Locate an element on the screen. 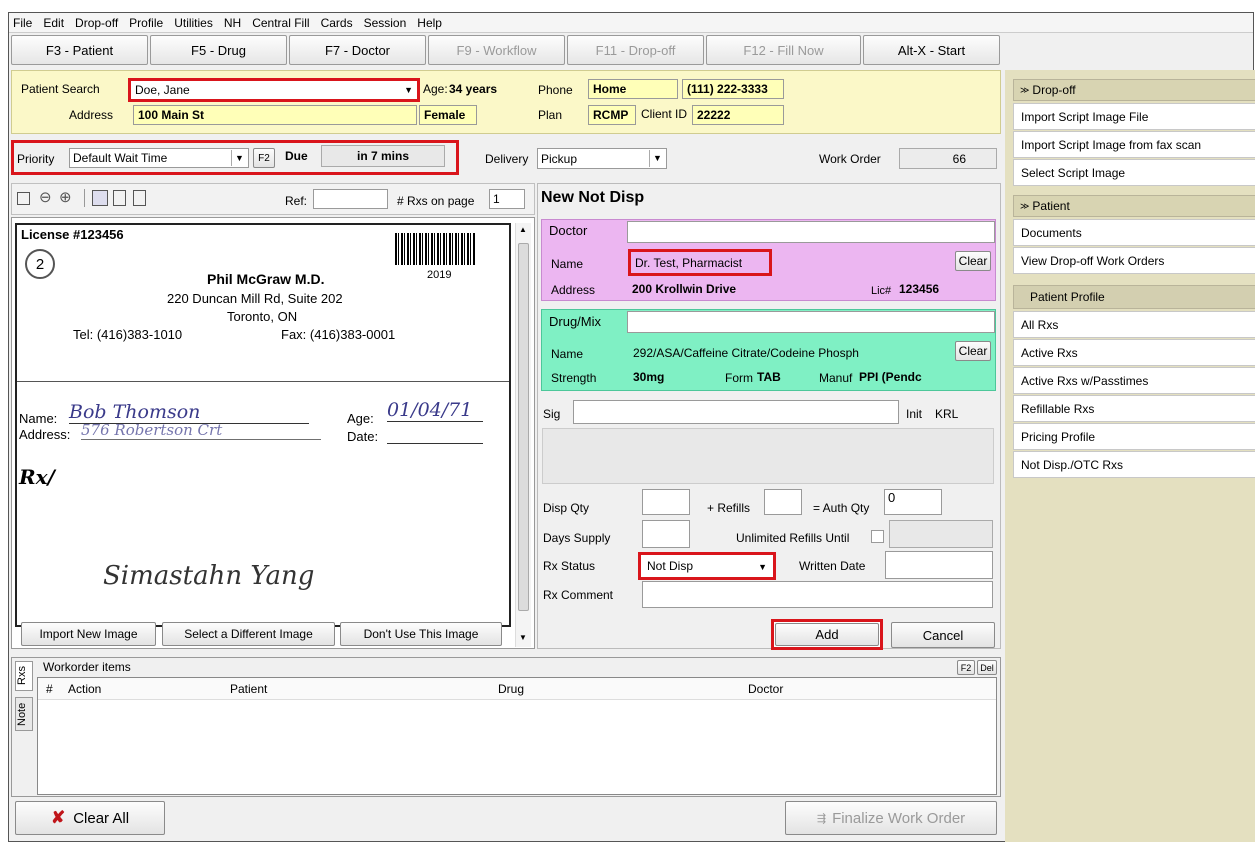  scroll-up-icon: ▲ is located at coordinates (523, 229).